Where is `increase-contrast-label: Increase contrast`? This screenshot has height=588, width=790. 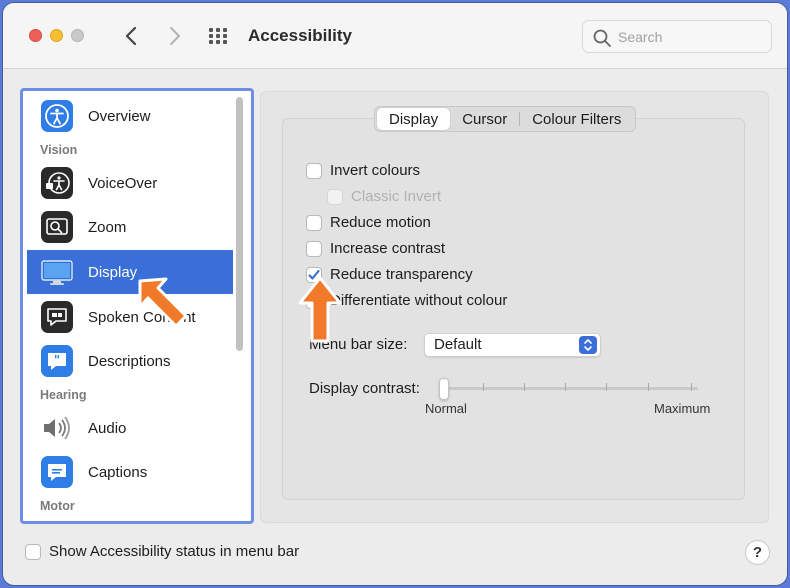
increase-contrast-label: Increase contrast is located at coordinates (388, 248).